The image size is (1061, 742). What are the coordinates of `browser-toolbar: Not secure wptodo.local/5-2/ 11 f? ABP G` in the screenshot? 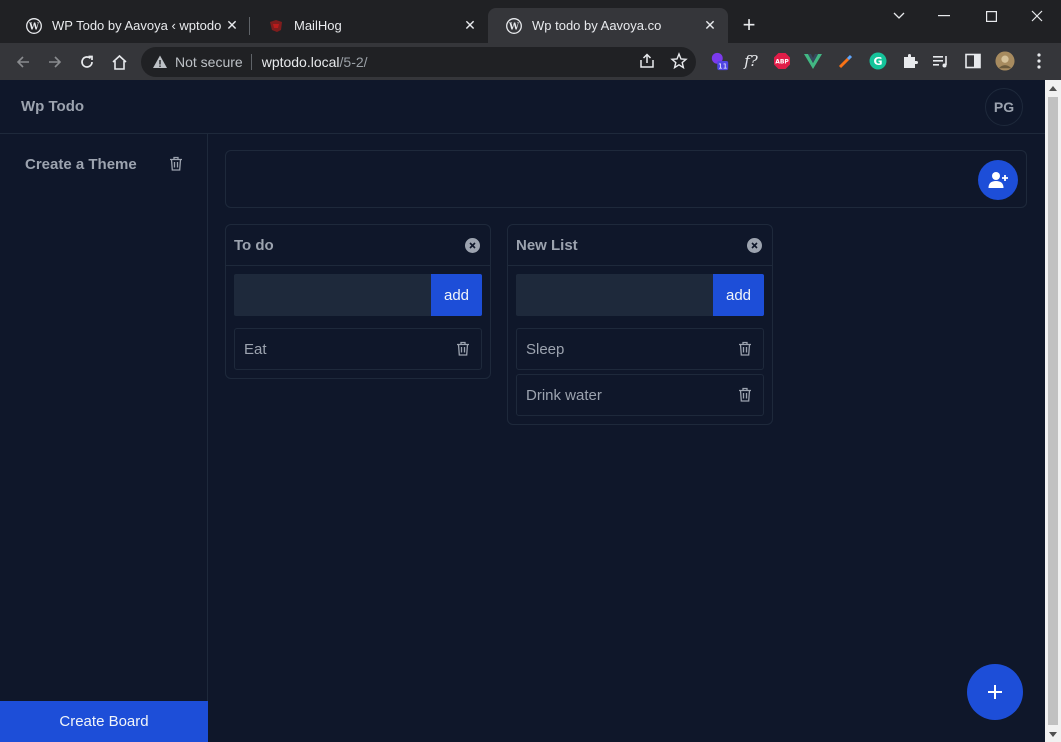 It's located at (530, 61).